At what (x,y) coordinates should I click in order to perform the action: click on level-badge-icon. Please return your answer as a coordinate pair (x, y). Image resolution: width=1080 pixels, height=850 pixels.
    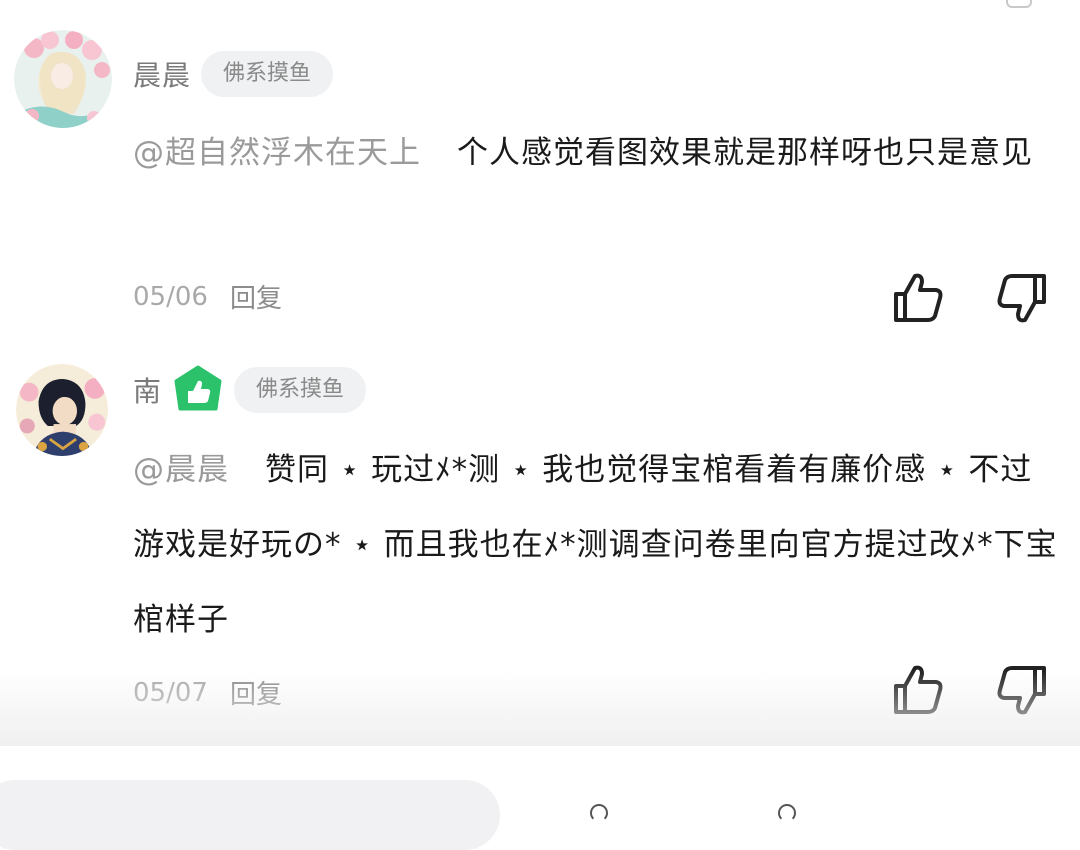
    Looking at the image, I should click on (198, 388).